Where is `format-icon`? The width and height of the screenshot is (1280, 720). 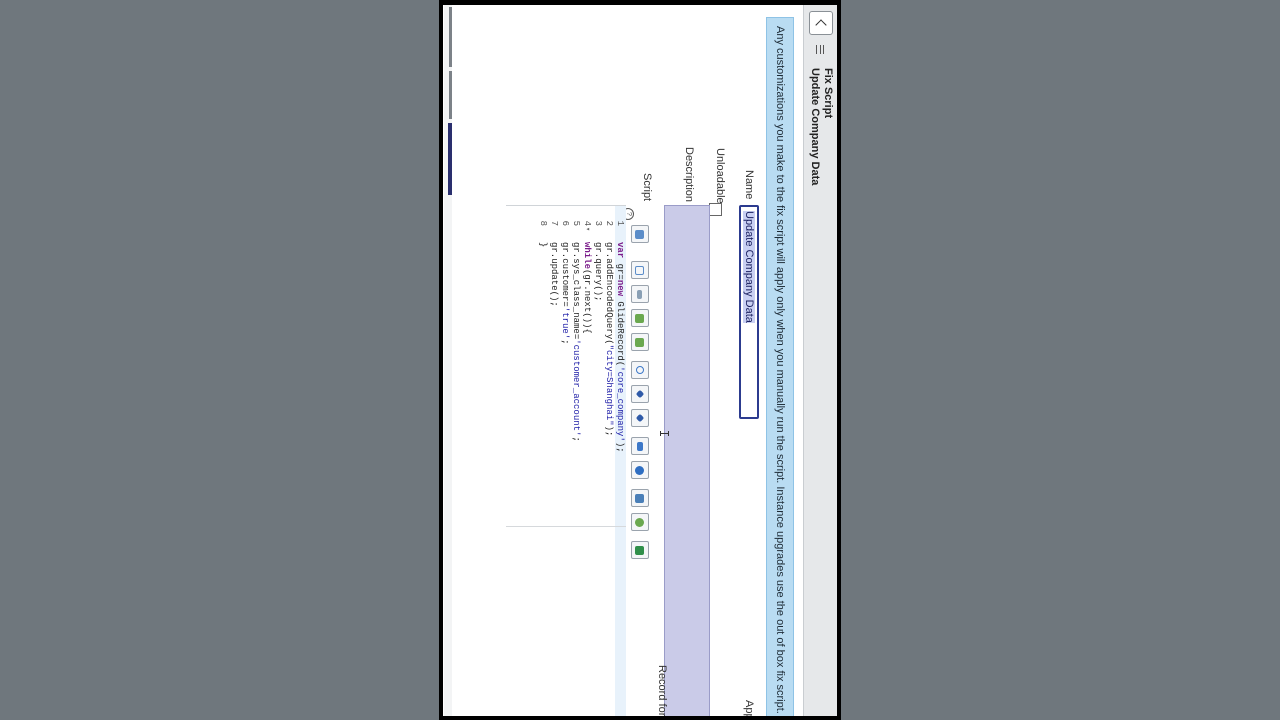
format-icon is located at coordinates (640, 294).